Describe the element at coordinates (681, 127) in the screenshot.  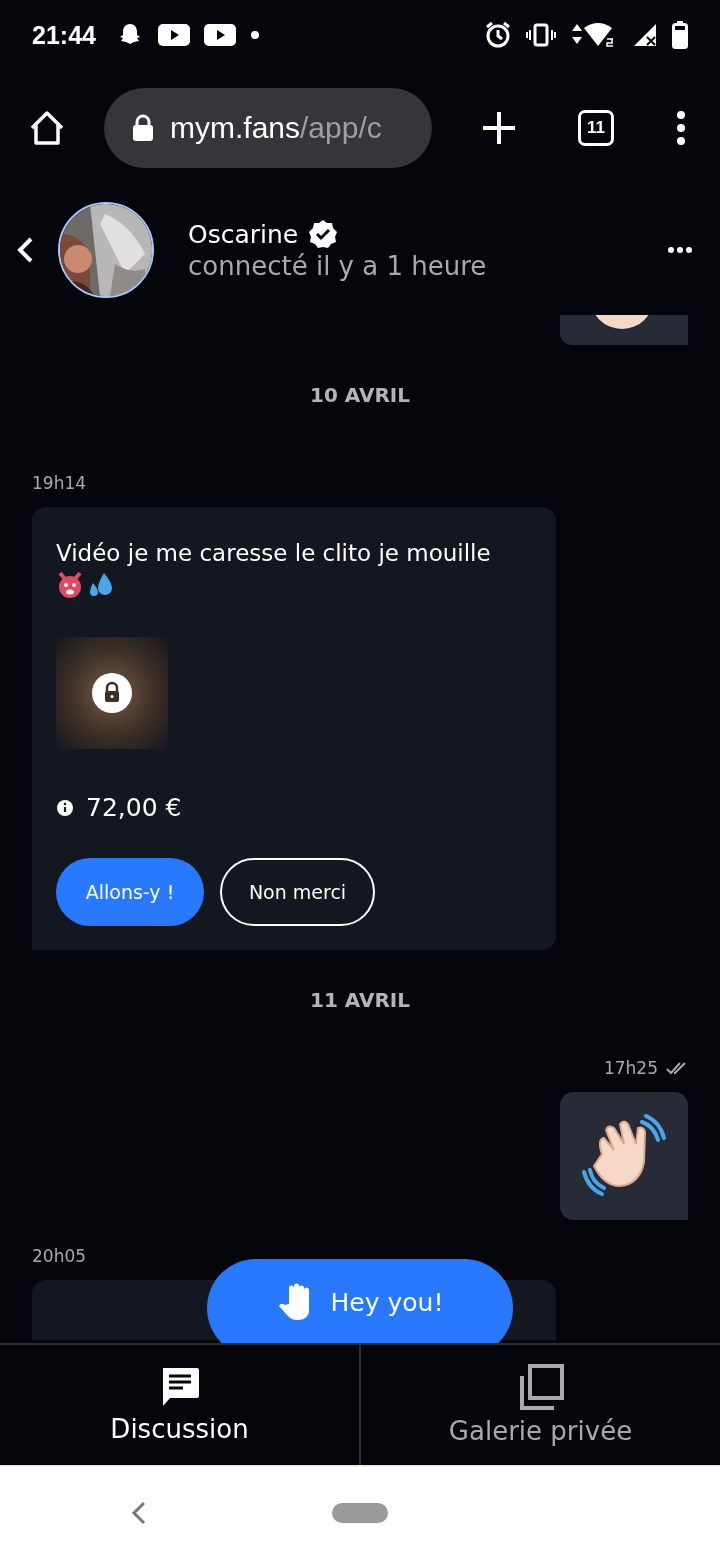
I see `menu-icon` at that location.